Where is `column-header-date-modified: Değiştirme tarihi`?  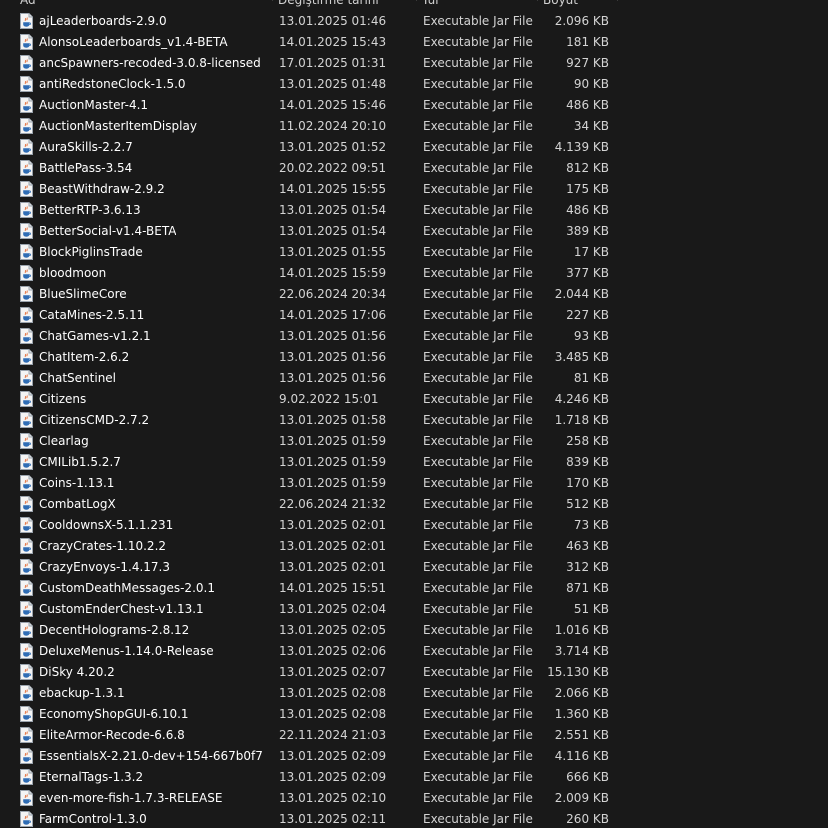 column-header-date-modified: Değiştirme tarihi is located at coordinates (344, 5).